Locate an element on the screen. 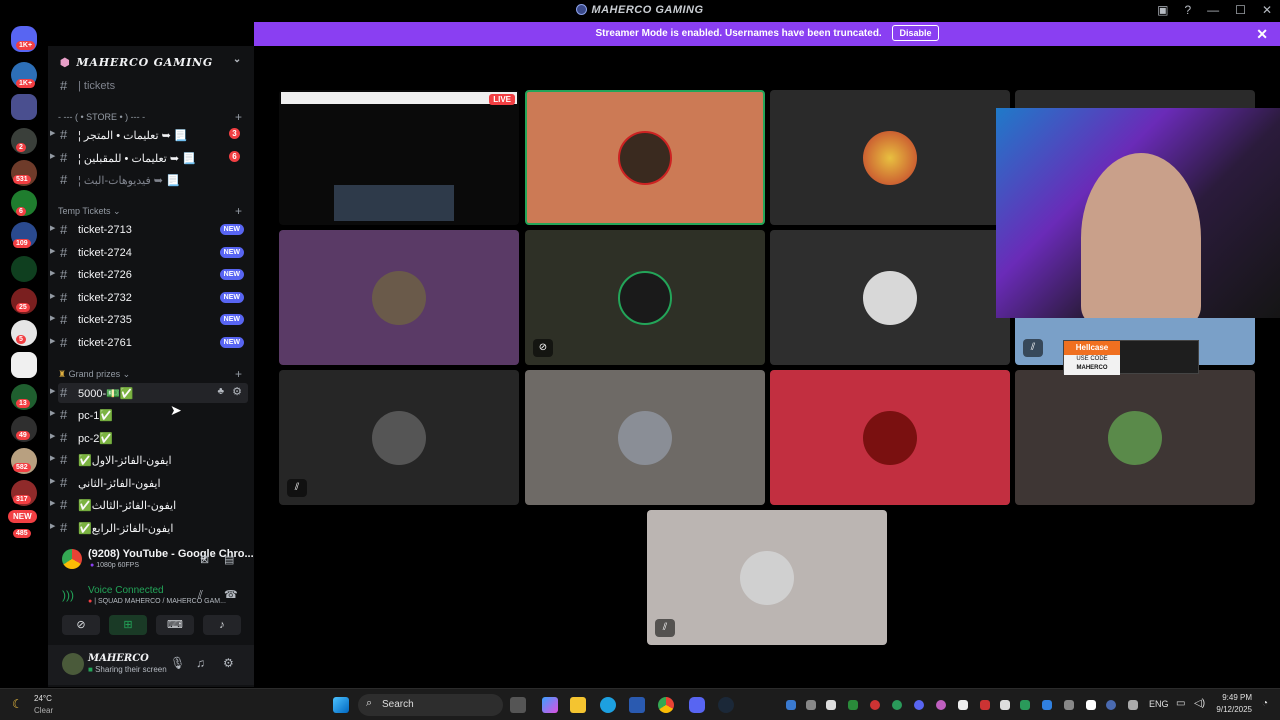 This screenshot has width=1280, height=720. volume-icon: ◁) is located at coordinates (1199, 703).